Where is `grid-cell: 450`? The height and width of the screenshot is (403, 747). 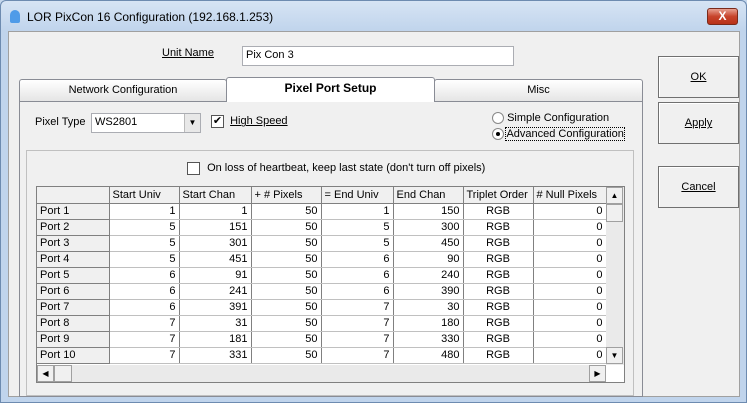
grid-cell: 450 is located at coordinates (428, 243).